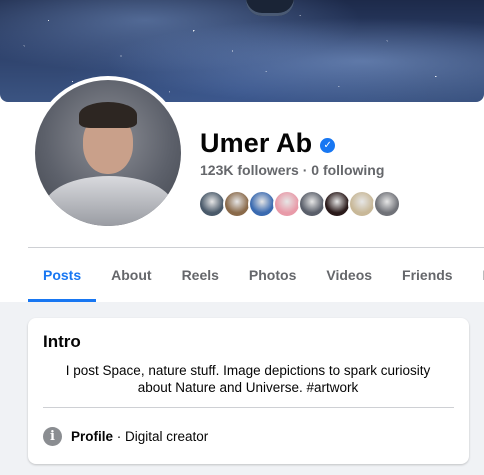 Image resolution: width=484 pixels, height=475 pixels. Describe the element at coordinates (108, 115) in the screenshot. I see `avatar-hair` at that location.